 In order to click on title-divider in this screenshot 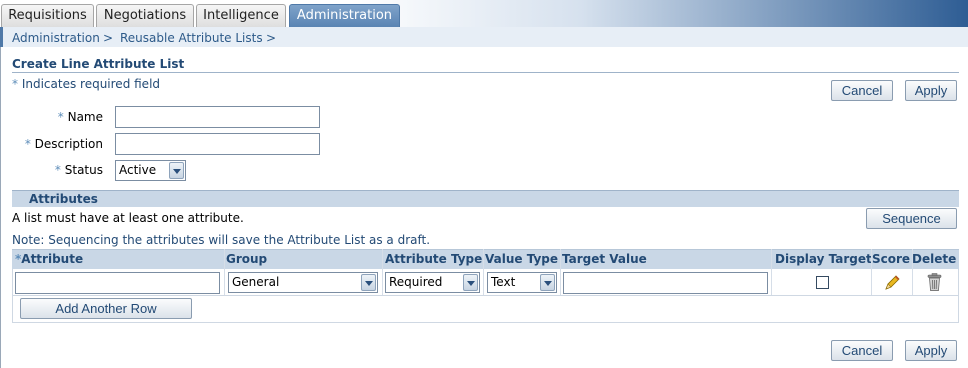, I will do `click(485, 72)`.